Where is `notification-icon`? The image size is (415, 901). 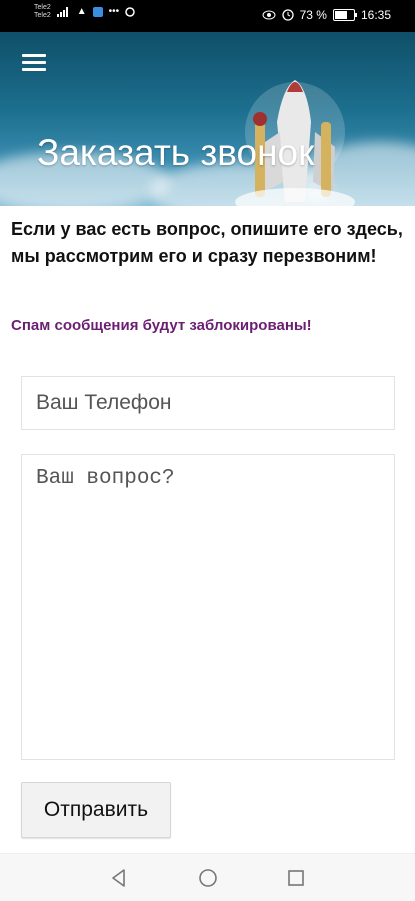 notification-icon is located at coordinates (97, 12).